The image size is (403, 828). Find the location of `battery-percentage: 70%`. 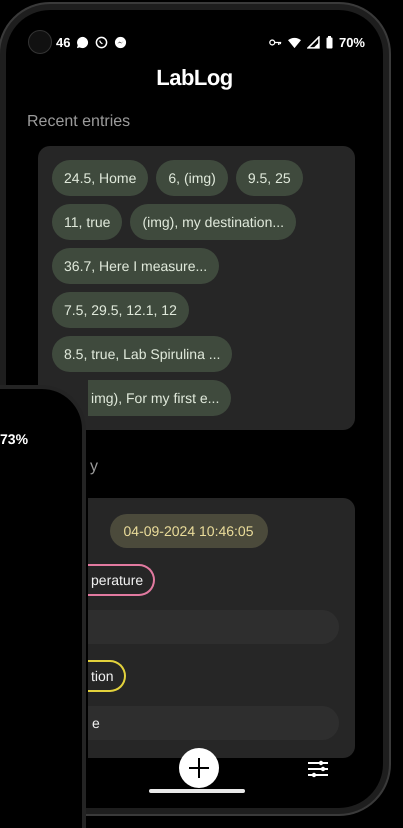

battery-percentage: 70% is located at coordinates (351, 42).